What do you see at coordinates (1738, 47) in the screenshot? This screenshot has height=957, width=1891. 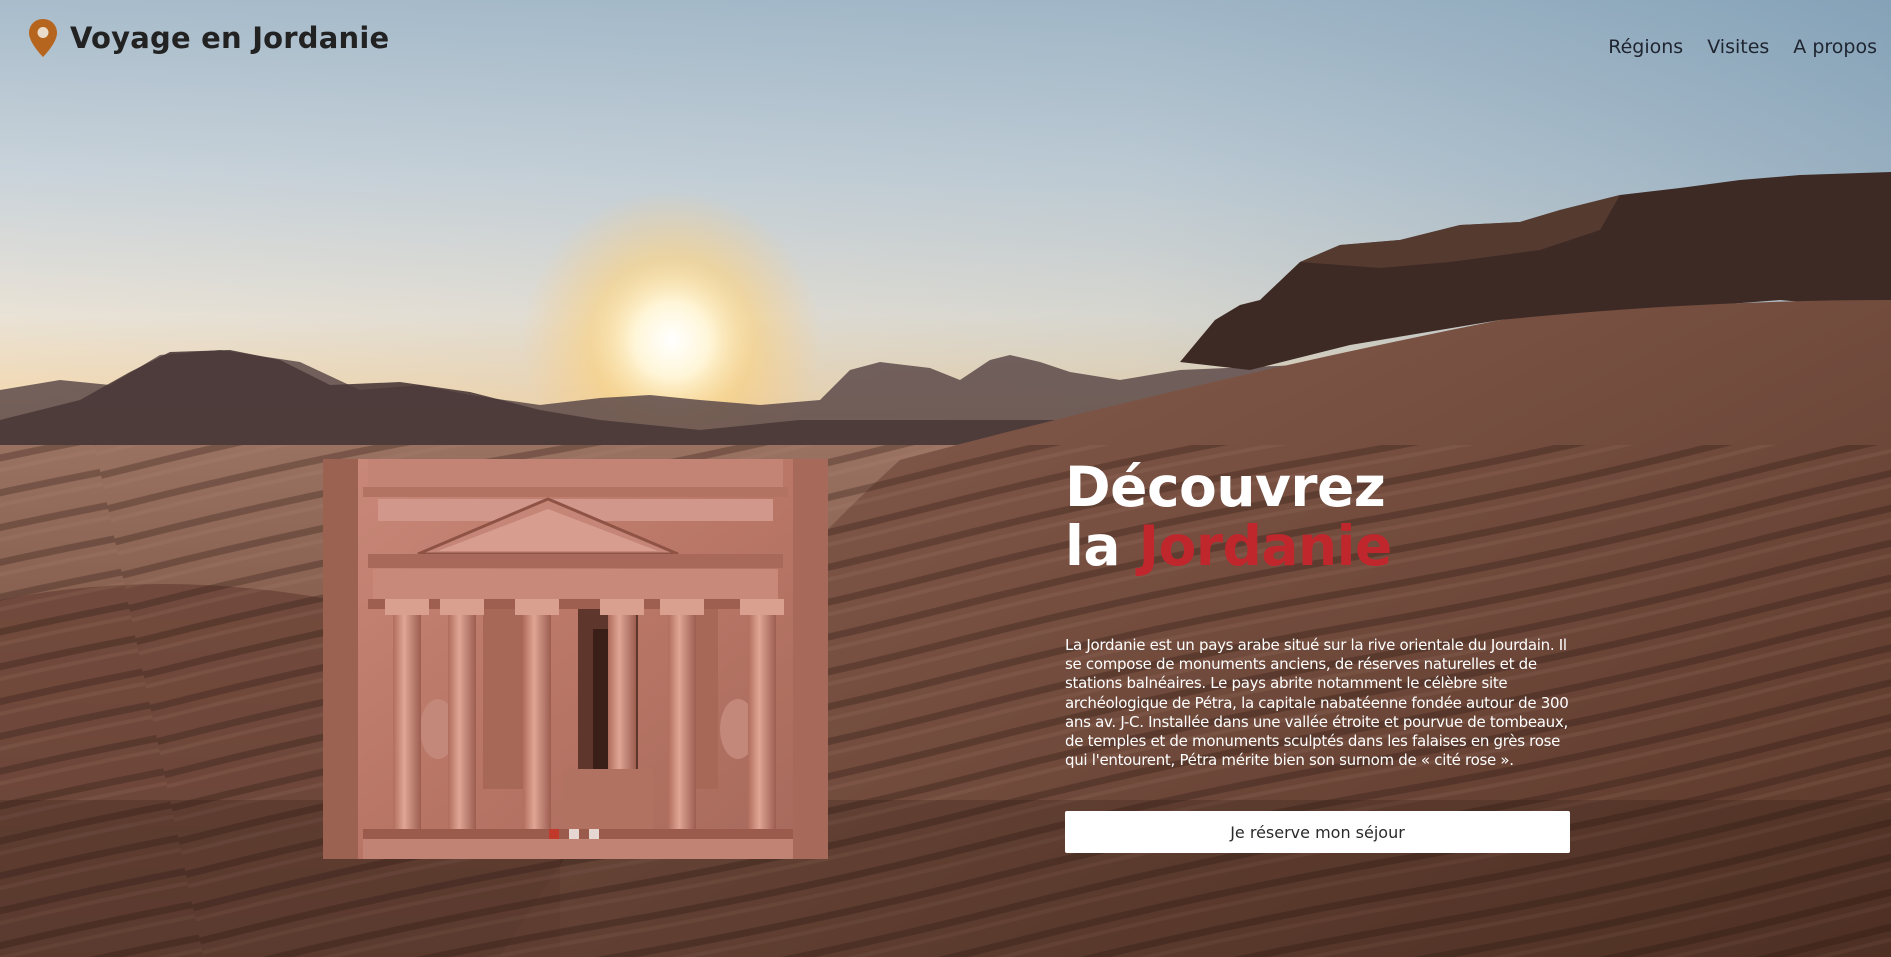 I see `nav-link-visites: Visites` at bounding box center [1738, 47].